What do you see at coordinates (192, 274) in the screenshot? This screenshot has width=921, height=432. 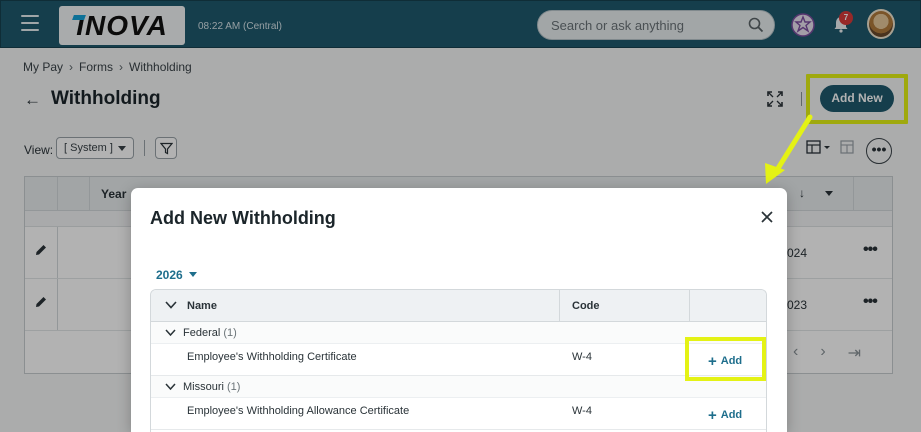 I see `caret-down-icon` at bounding box center [192, 274].